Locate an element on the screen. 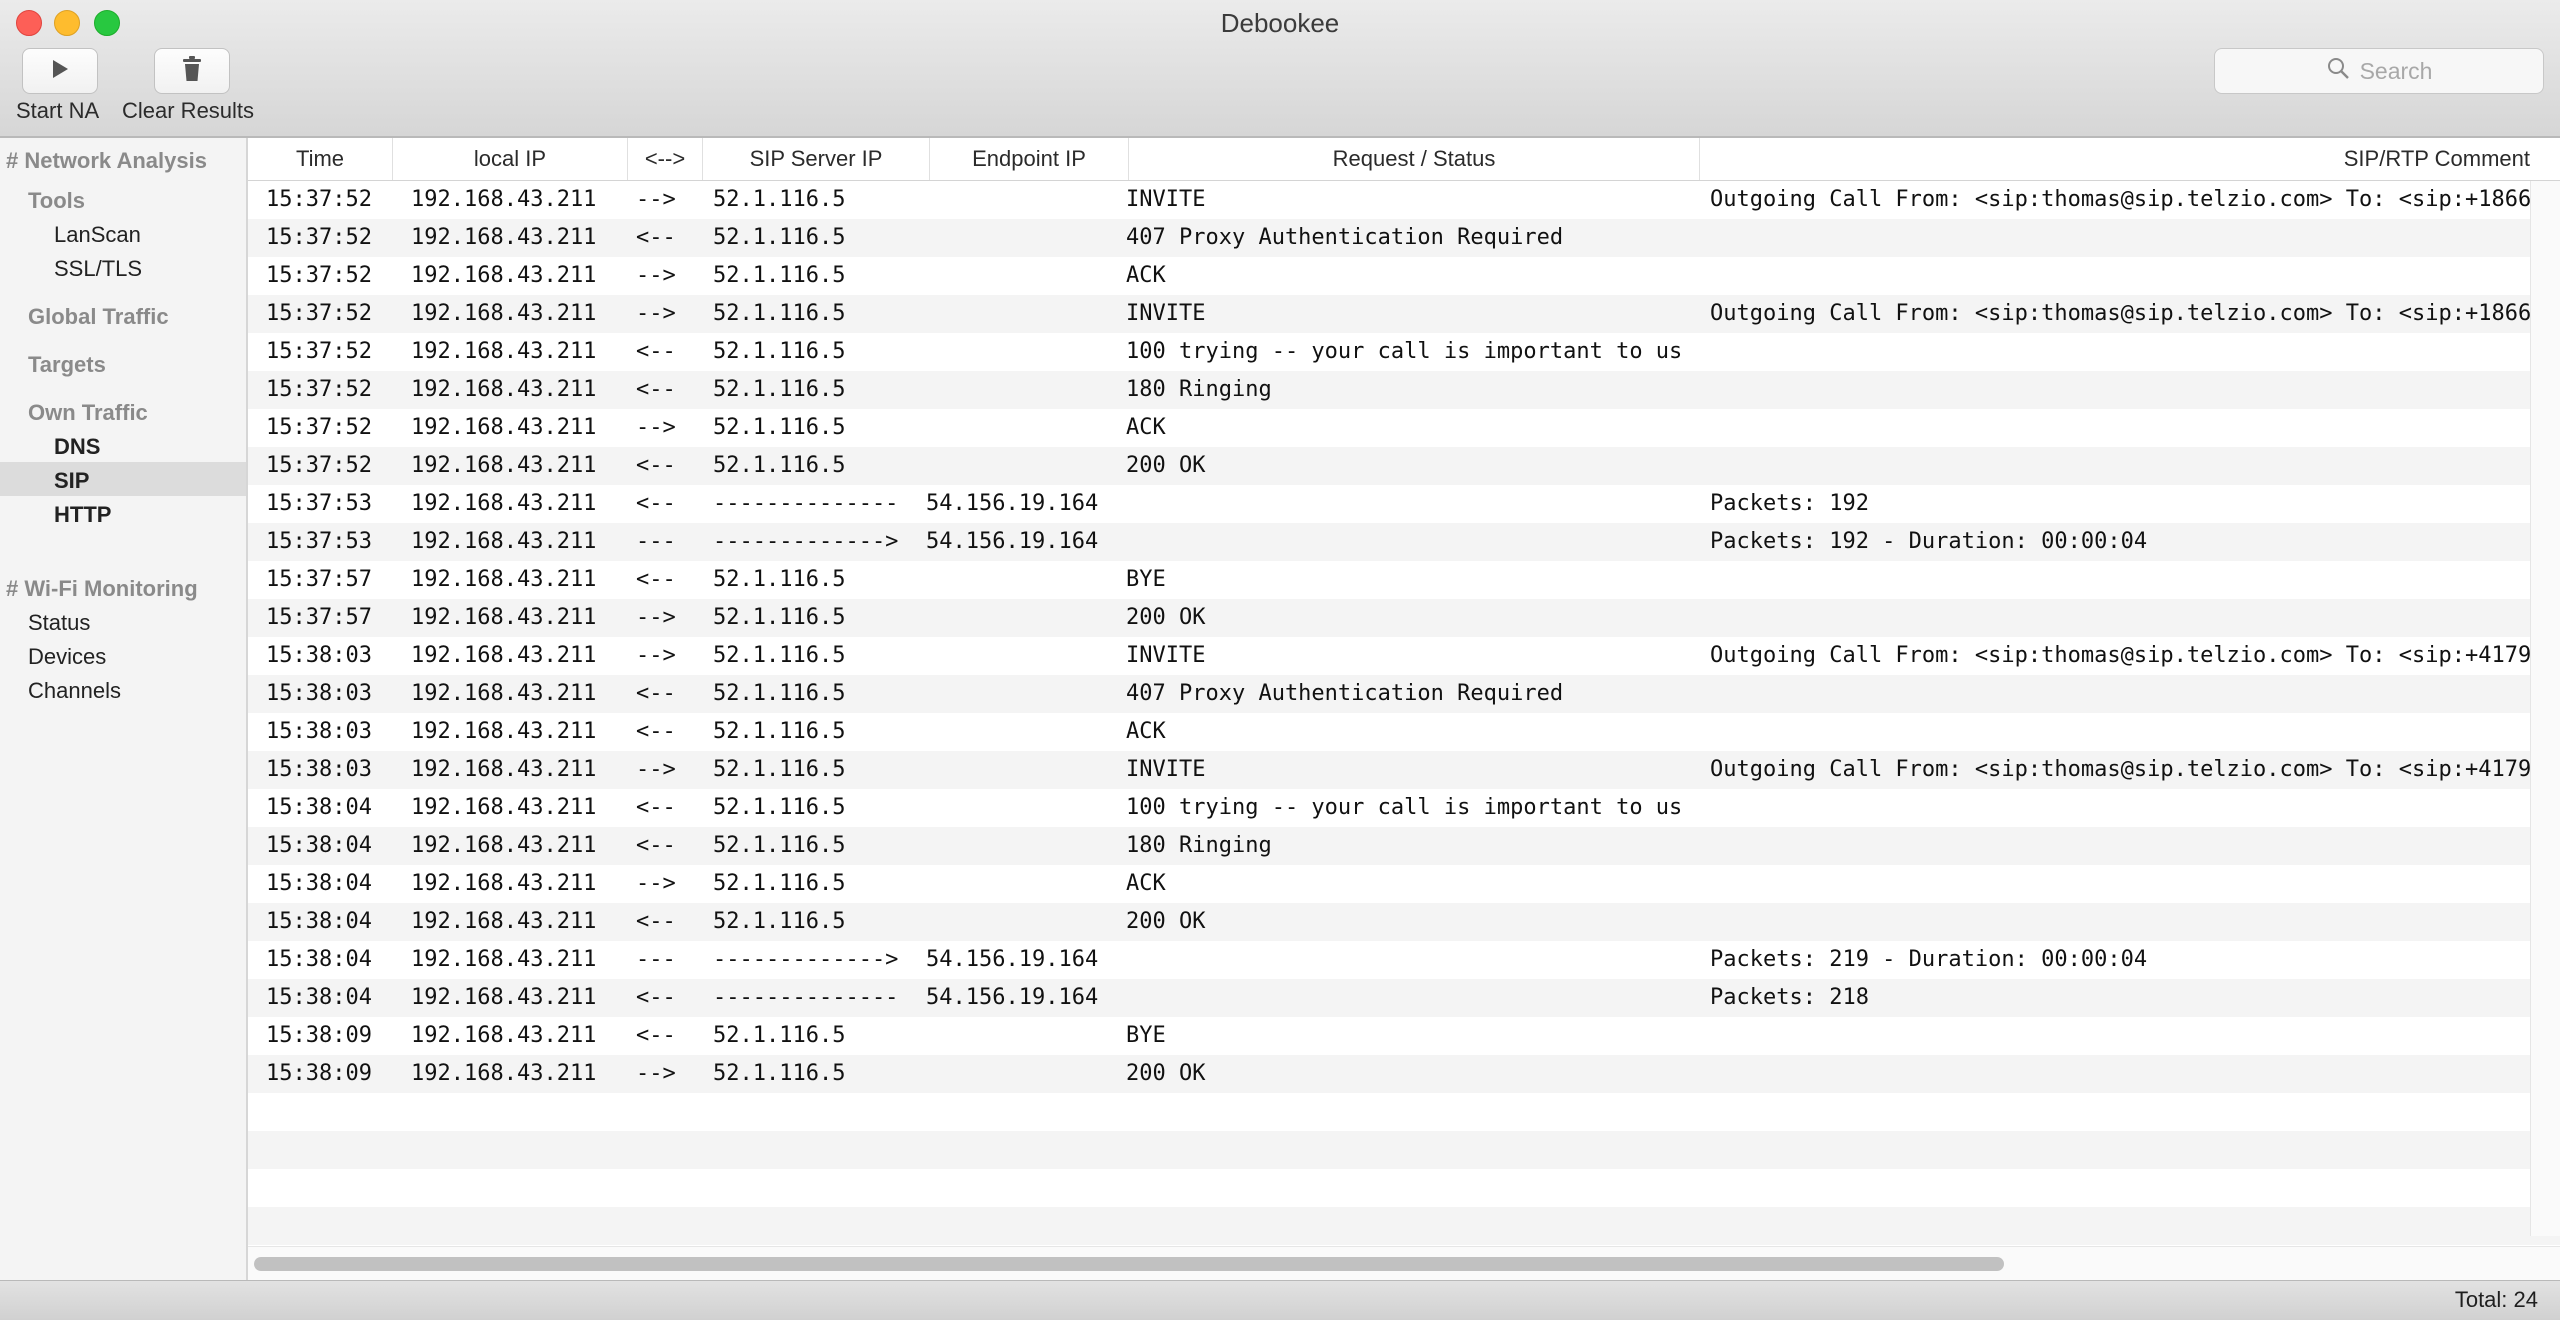  sidebar-item-channels: Channels is located at coordinates (74, 691).